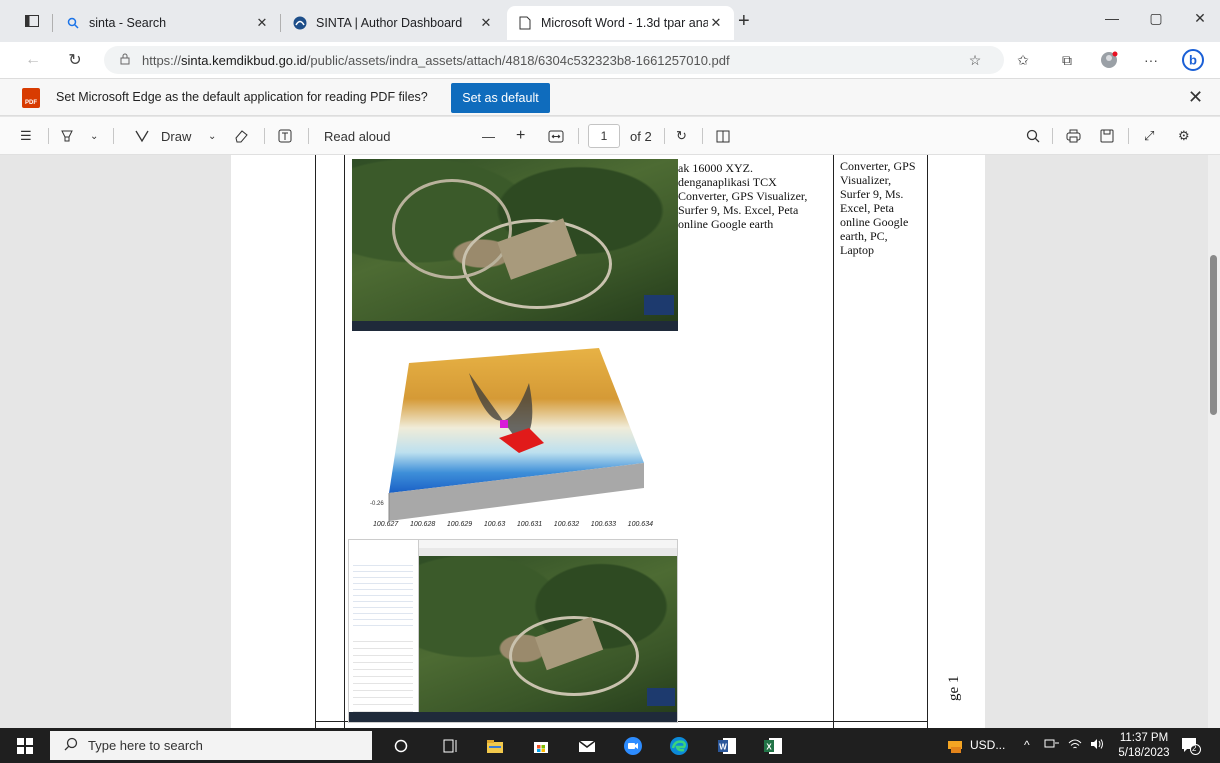  What do you see at coordinates (1191, 746) in the screenshot?
I see `notifications-icon: 2` at bounding box center [1191, 746].